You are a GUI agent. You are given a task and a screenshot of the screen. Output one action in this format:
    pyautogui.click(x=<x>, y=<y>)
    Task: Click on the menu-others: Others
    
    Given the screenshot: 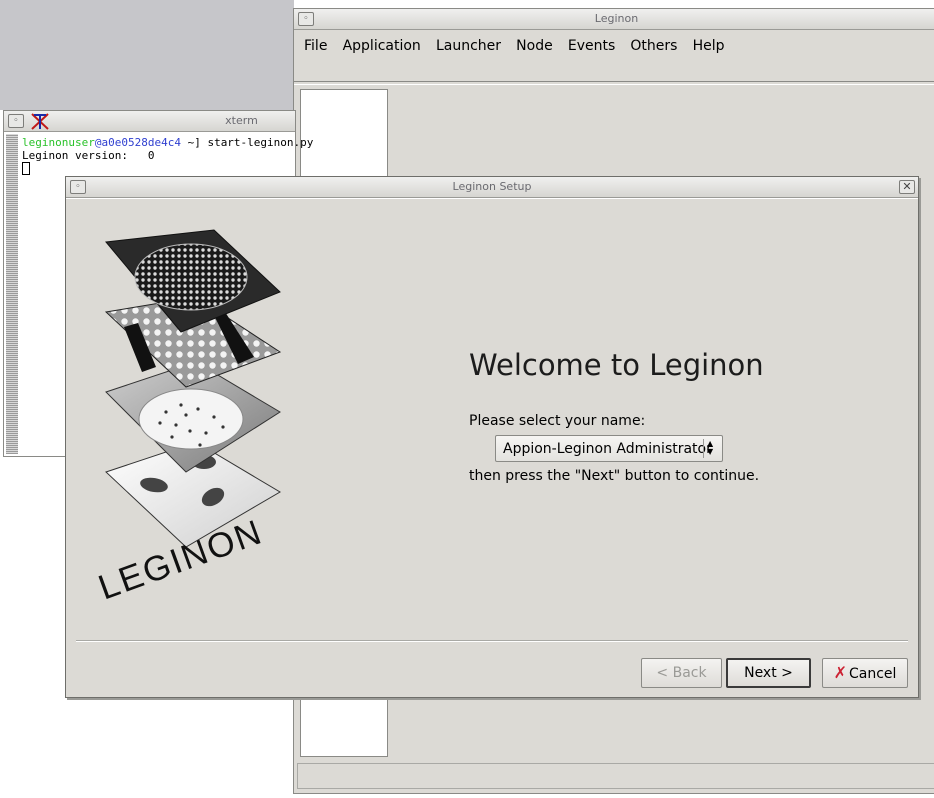 What is the action you would take?
    pyautogui.click(x=653, y=46)
    